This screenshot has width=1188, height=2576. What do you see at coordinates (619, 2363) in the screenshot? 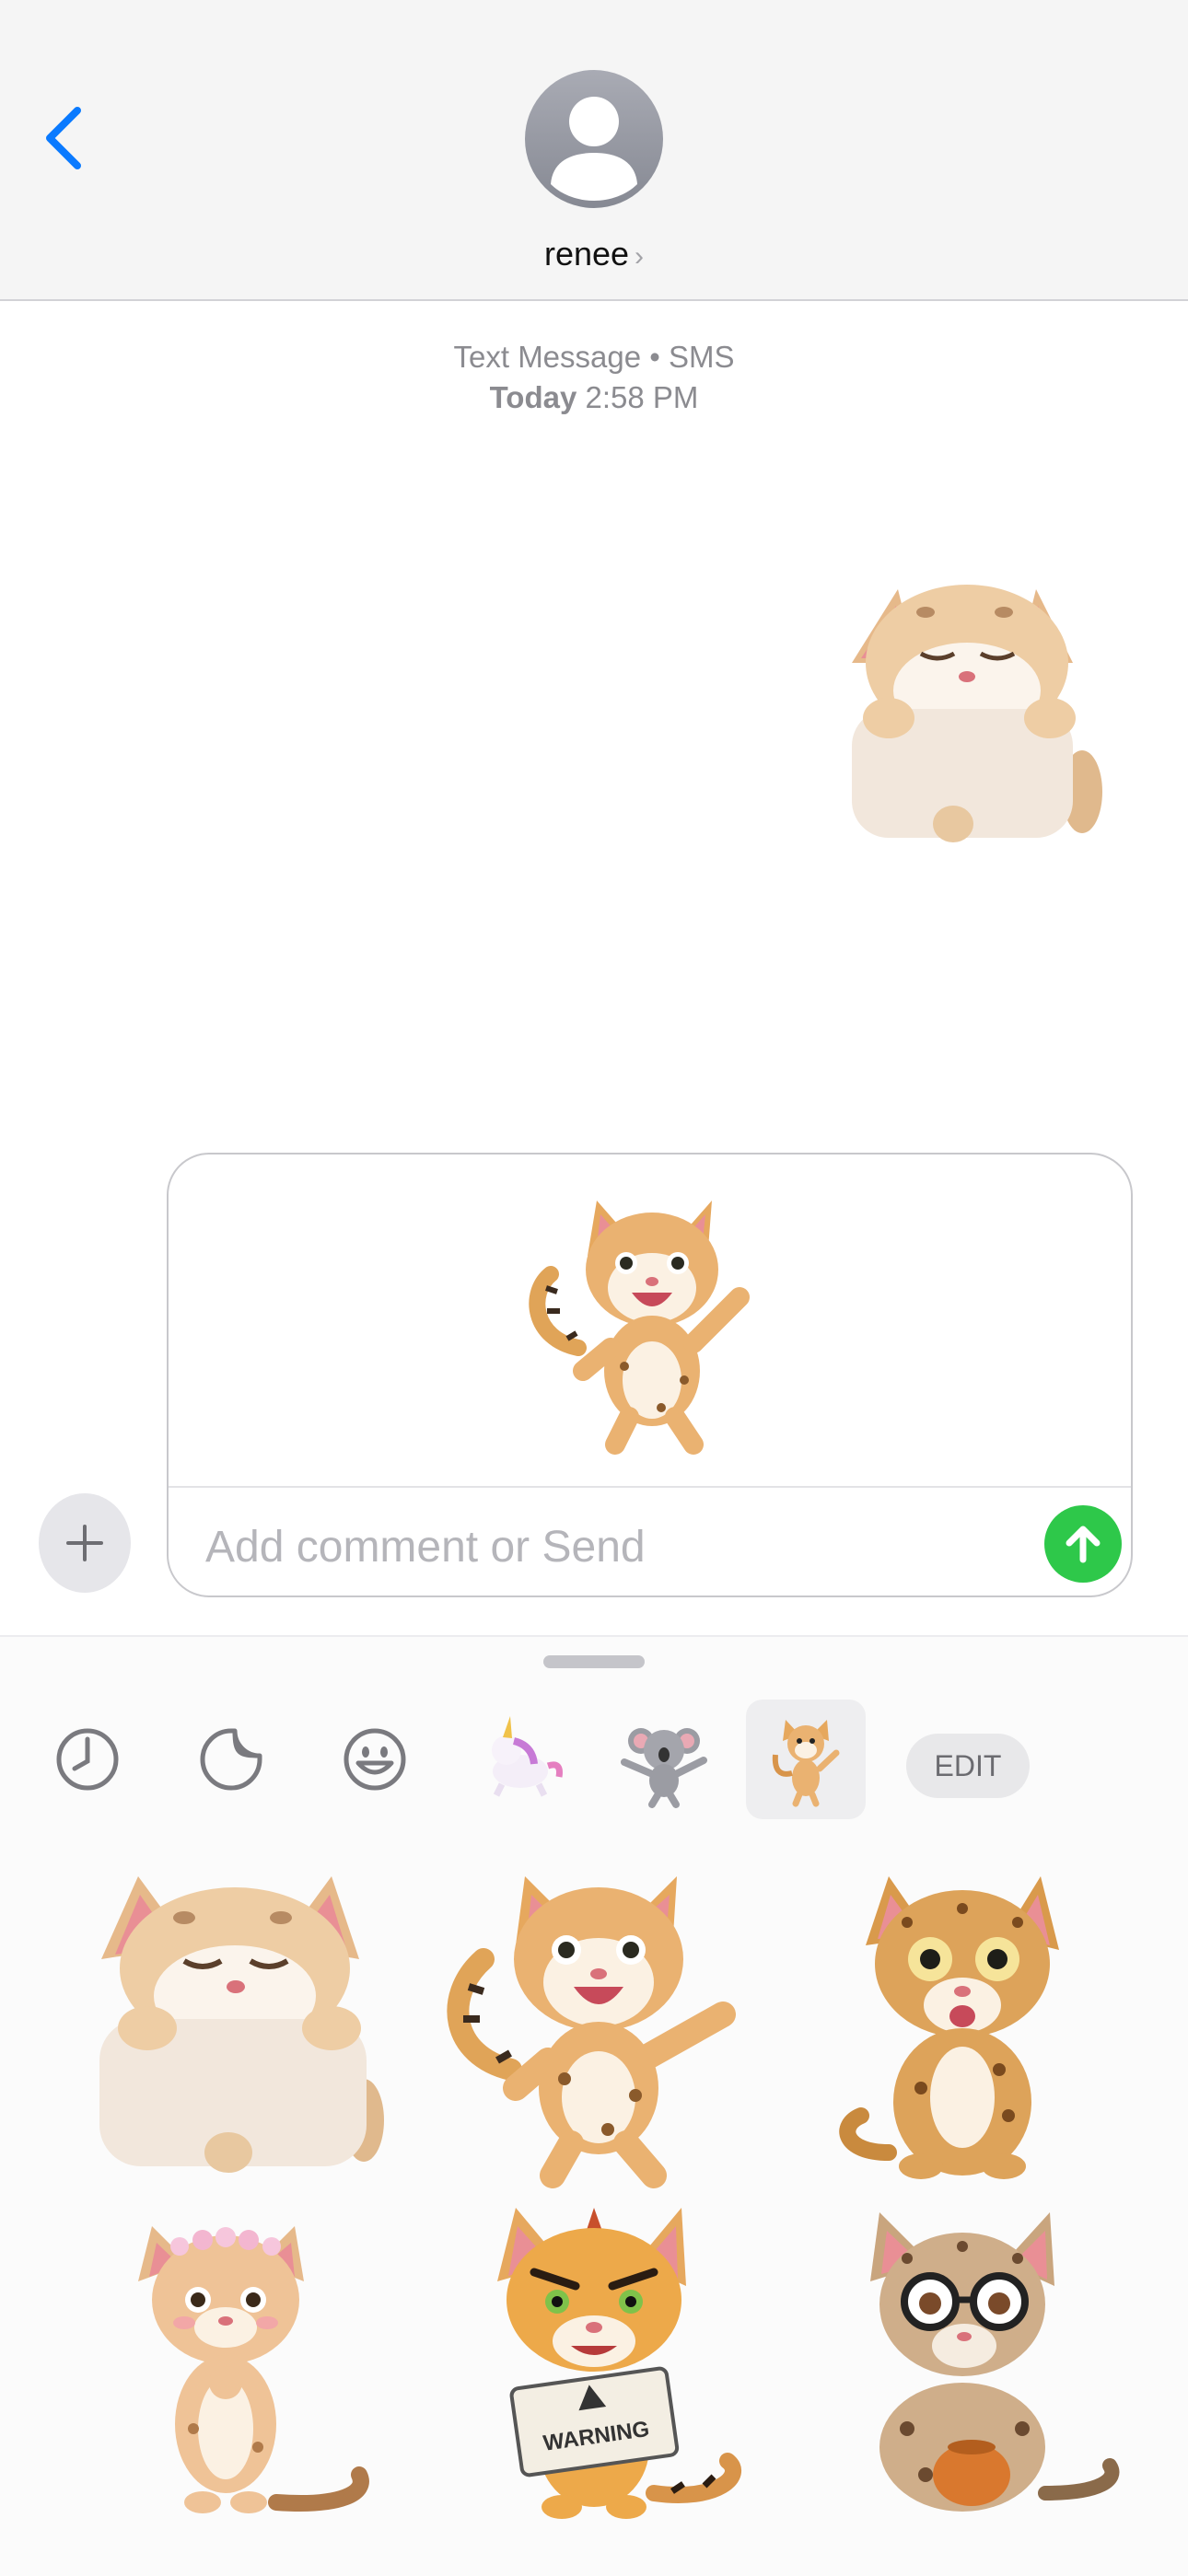
I see `angry-ocelot-warning-sticker: WARNING` at bounding box center [619, 2363].